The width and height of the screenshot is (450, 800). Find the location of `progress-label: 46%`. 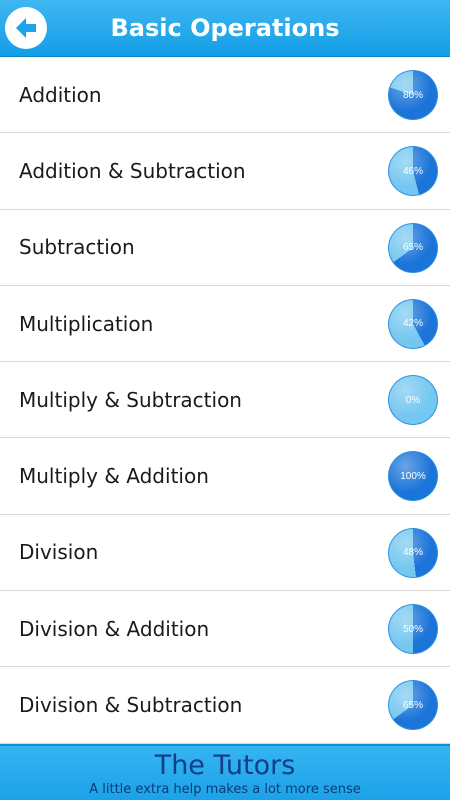

progress-label: 46% is located at coordinates (412, 171).